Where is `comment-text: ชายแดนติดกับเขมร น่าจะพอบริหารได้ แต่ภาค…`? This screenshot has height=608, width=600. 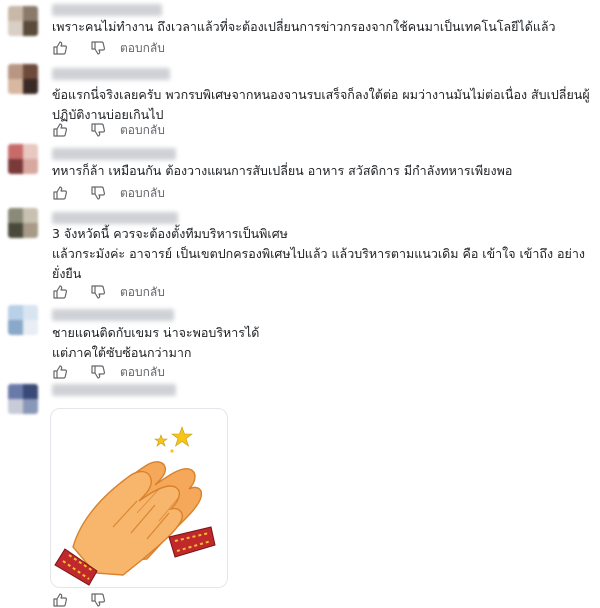 comment-text: ชายแดนติดกับเขมร น่าจะพอบริหารได้ แต่ภาค… is located at coordinates (156, 342).